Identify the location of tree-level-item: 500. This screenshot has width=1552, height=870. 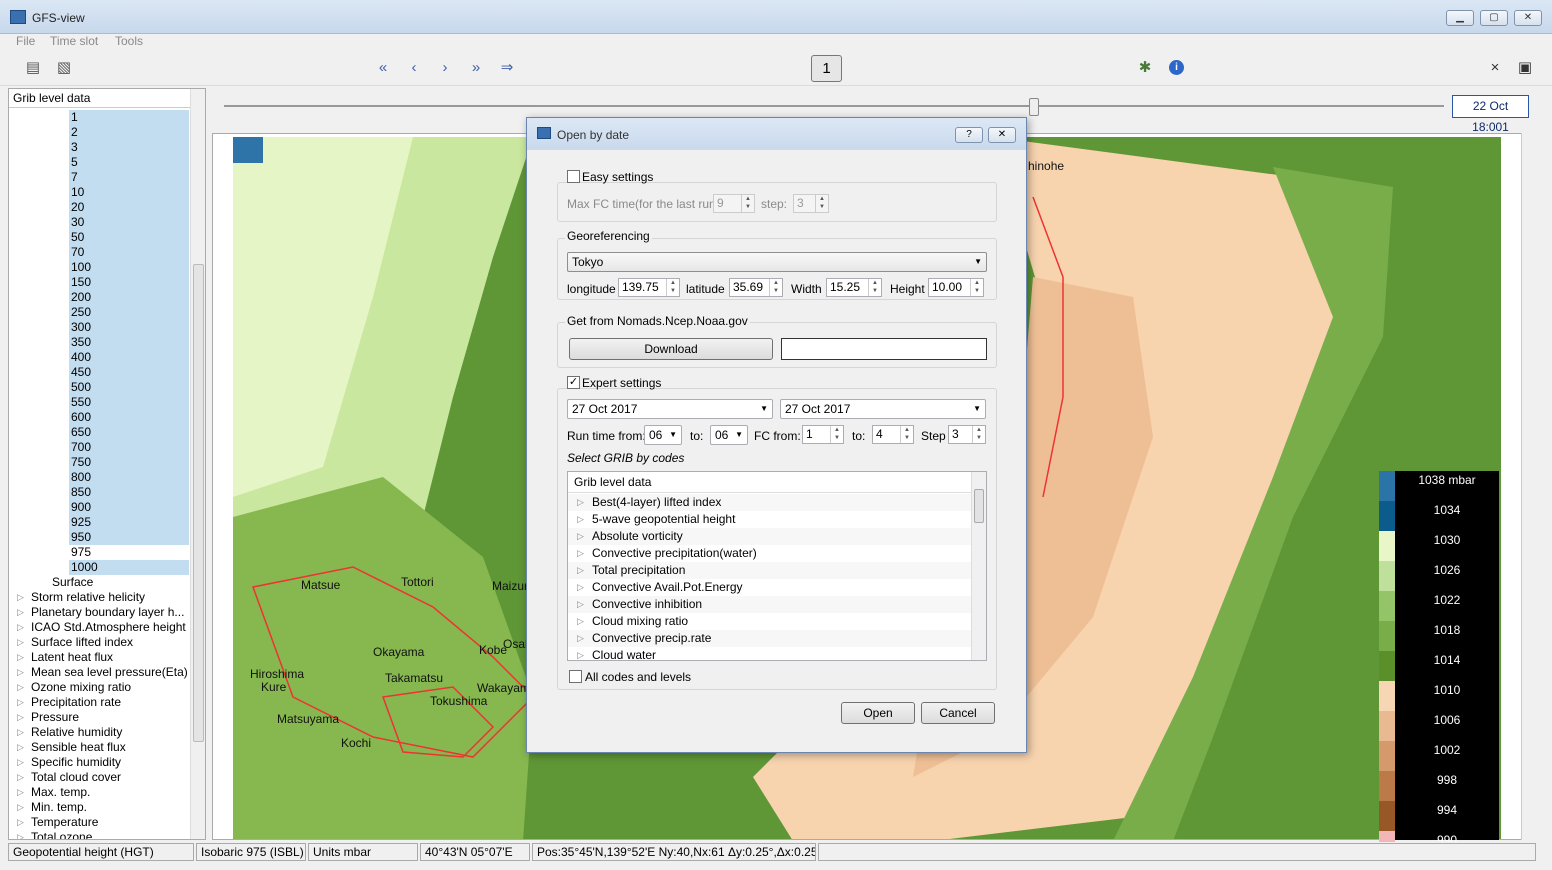
(100, 387).